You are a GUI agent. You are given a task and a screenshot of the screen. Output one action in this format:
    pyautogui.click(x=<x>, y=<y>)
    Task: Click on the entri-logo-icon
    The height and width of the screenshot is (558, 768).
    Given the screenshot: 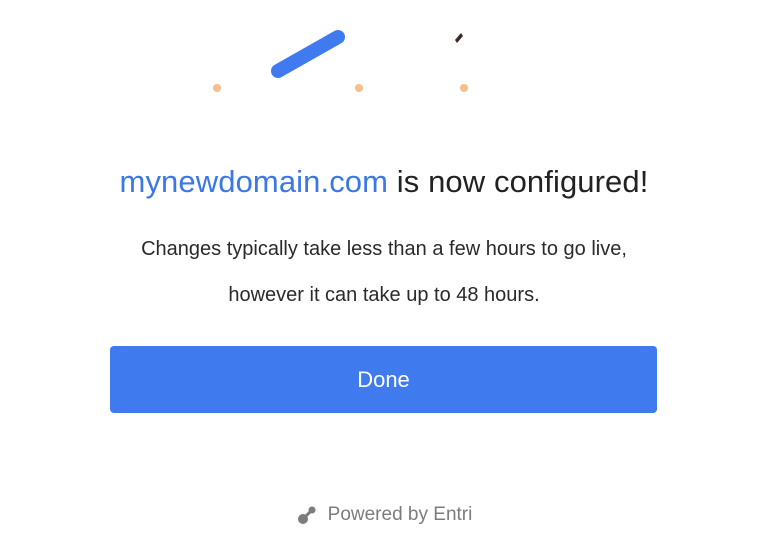 What is the action you would take?
    pyautogui.click(x=306, y=515)
    